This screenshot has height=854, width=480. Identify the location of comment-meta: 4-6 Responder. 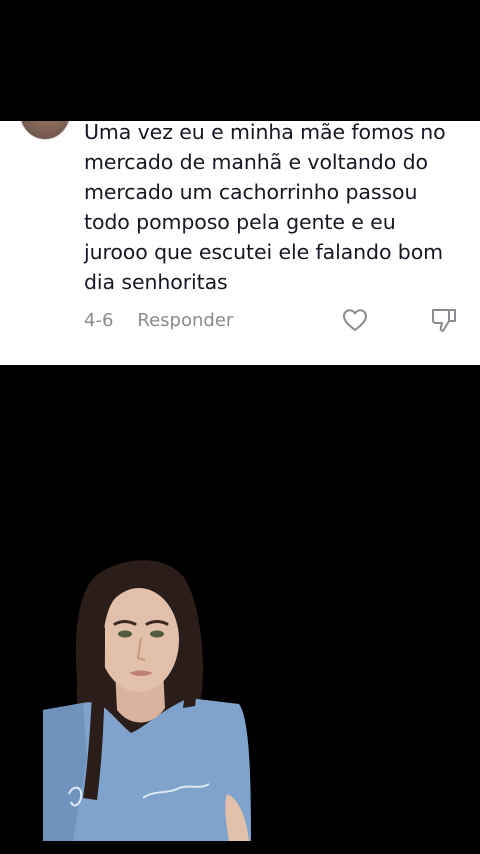
(158, 320).